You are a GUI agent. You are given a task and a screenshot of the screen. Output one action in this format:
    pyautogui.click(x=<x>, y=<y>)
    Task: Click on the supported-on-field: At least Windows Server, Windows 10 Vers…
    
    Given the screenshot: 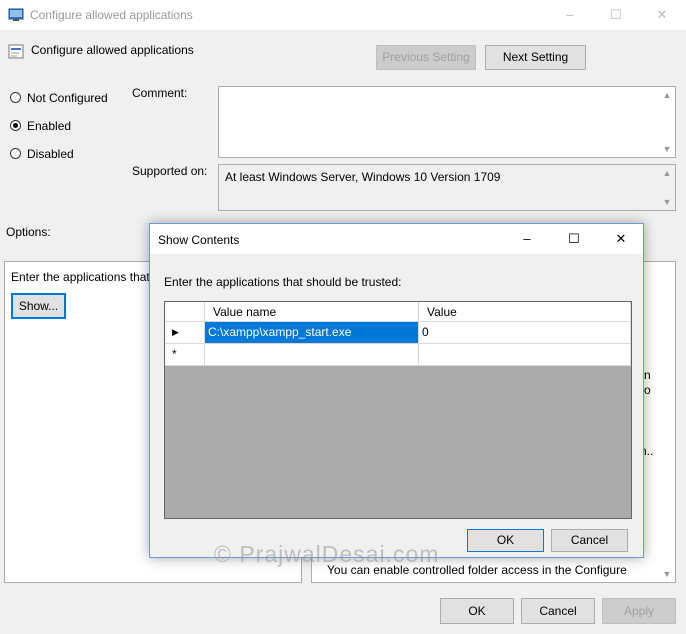 What is the action you would take?
    pyautogui.click(x=447, y=187)
    